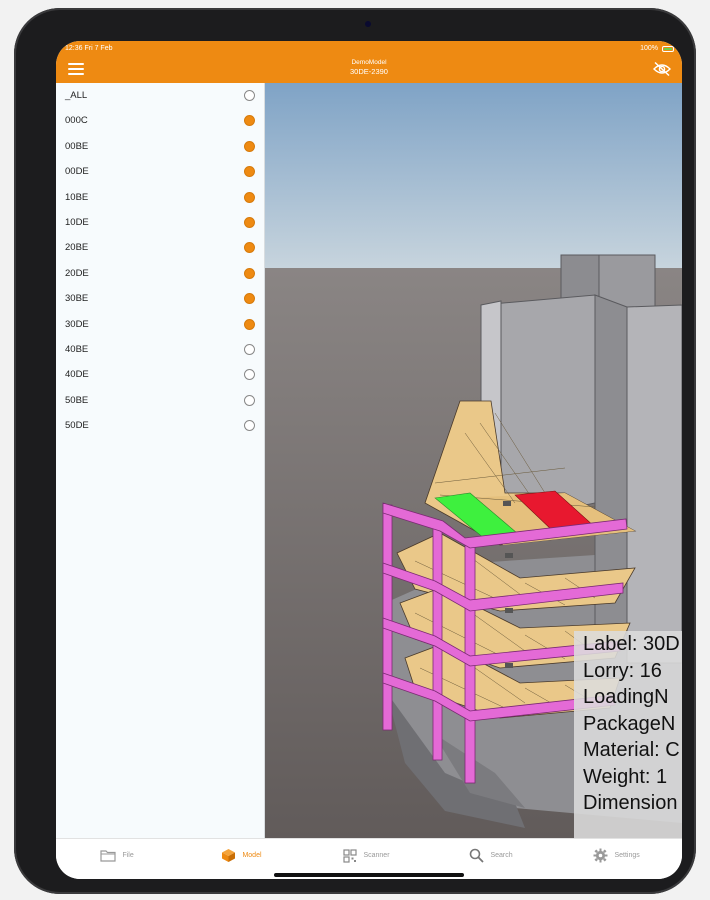 The height and width of the screenshot is (900, 710). What do you see at coordinates (77, 400) in the screenshot?
I see `layer-label: 50BE` at bounding box center [77, 400].